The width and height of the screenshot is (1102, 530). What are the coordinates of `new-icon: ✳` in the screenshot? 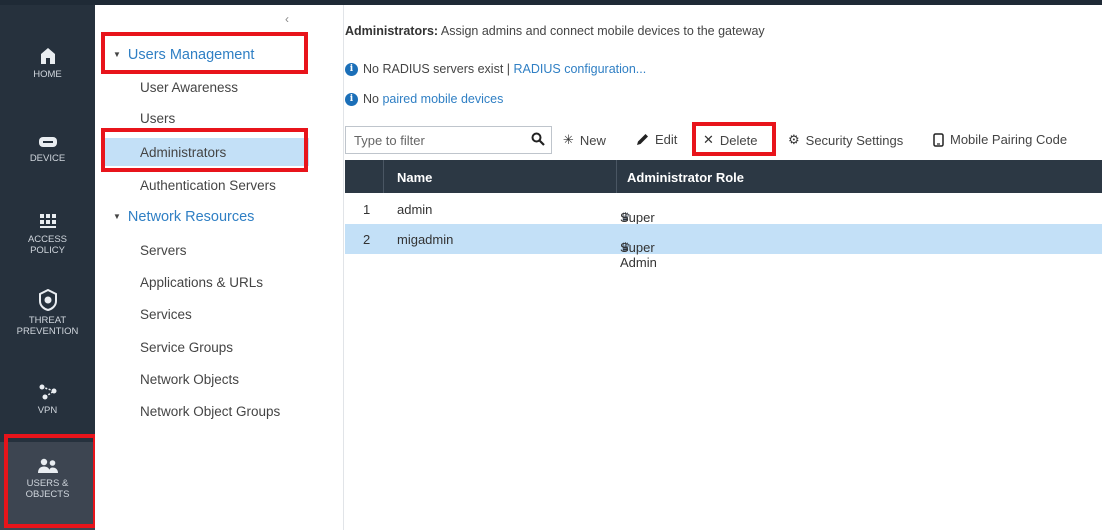 It's located at (568, 139).